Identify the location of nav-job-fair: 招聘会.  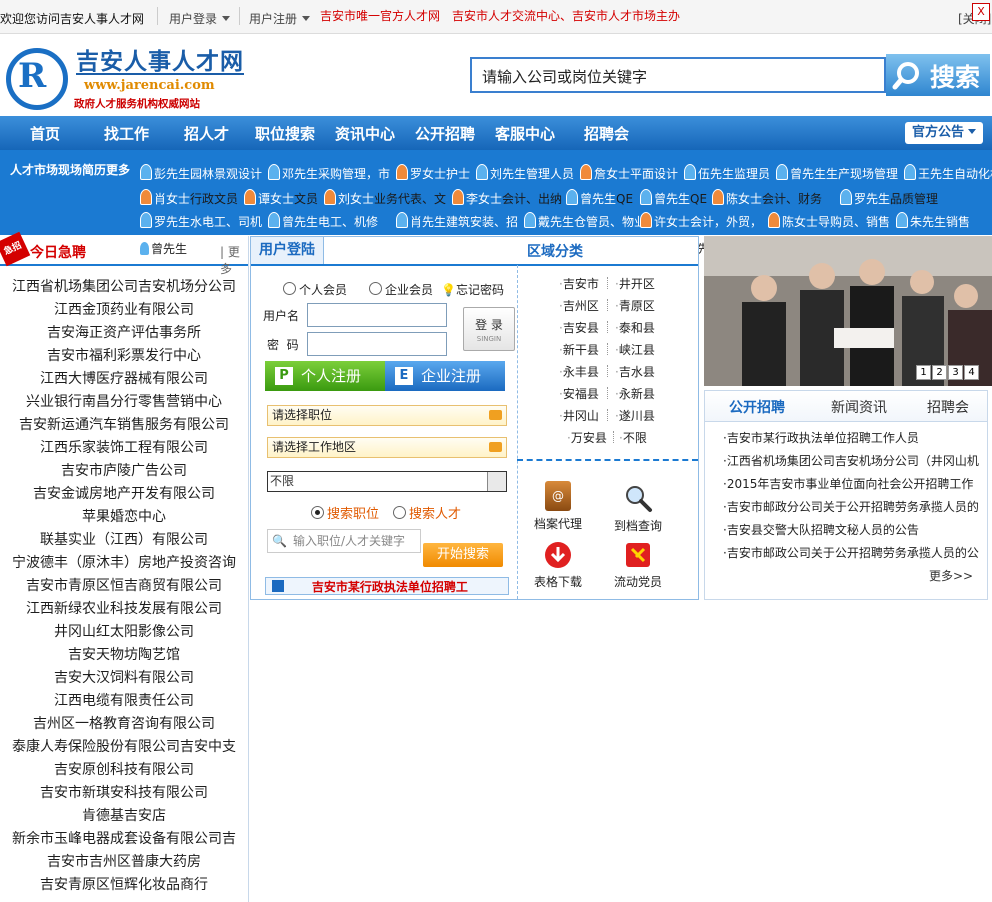
(606, 133).